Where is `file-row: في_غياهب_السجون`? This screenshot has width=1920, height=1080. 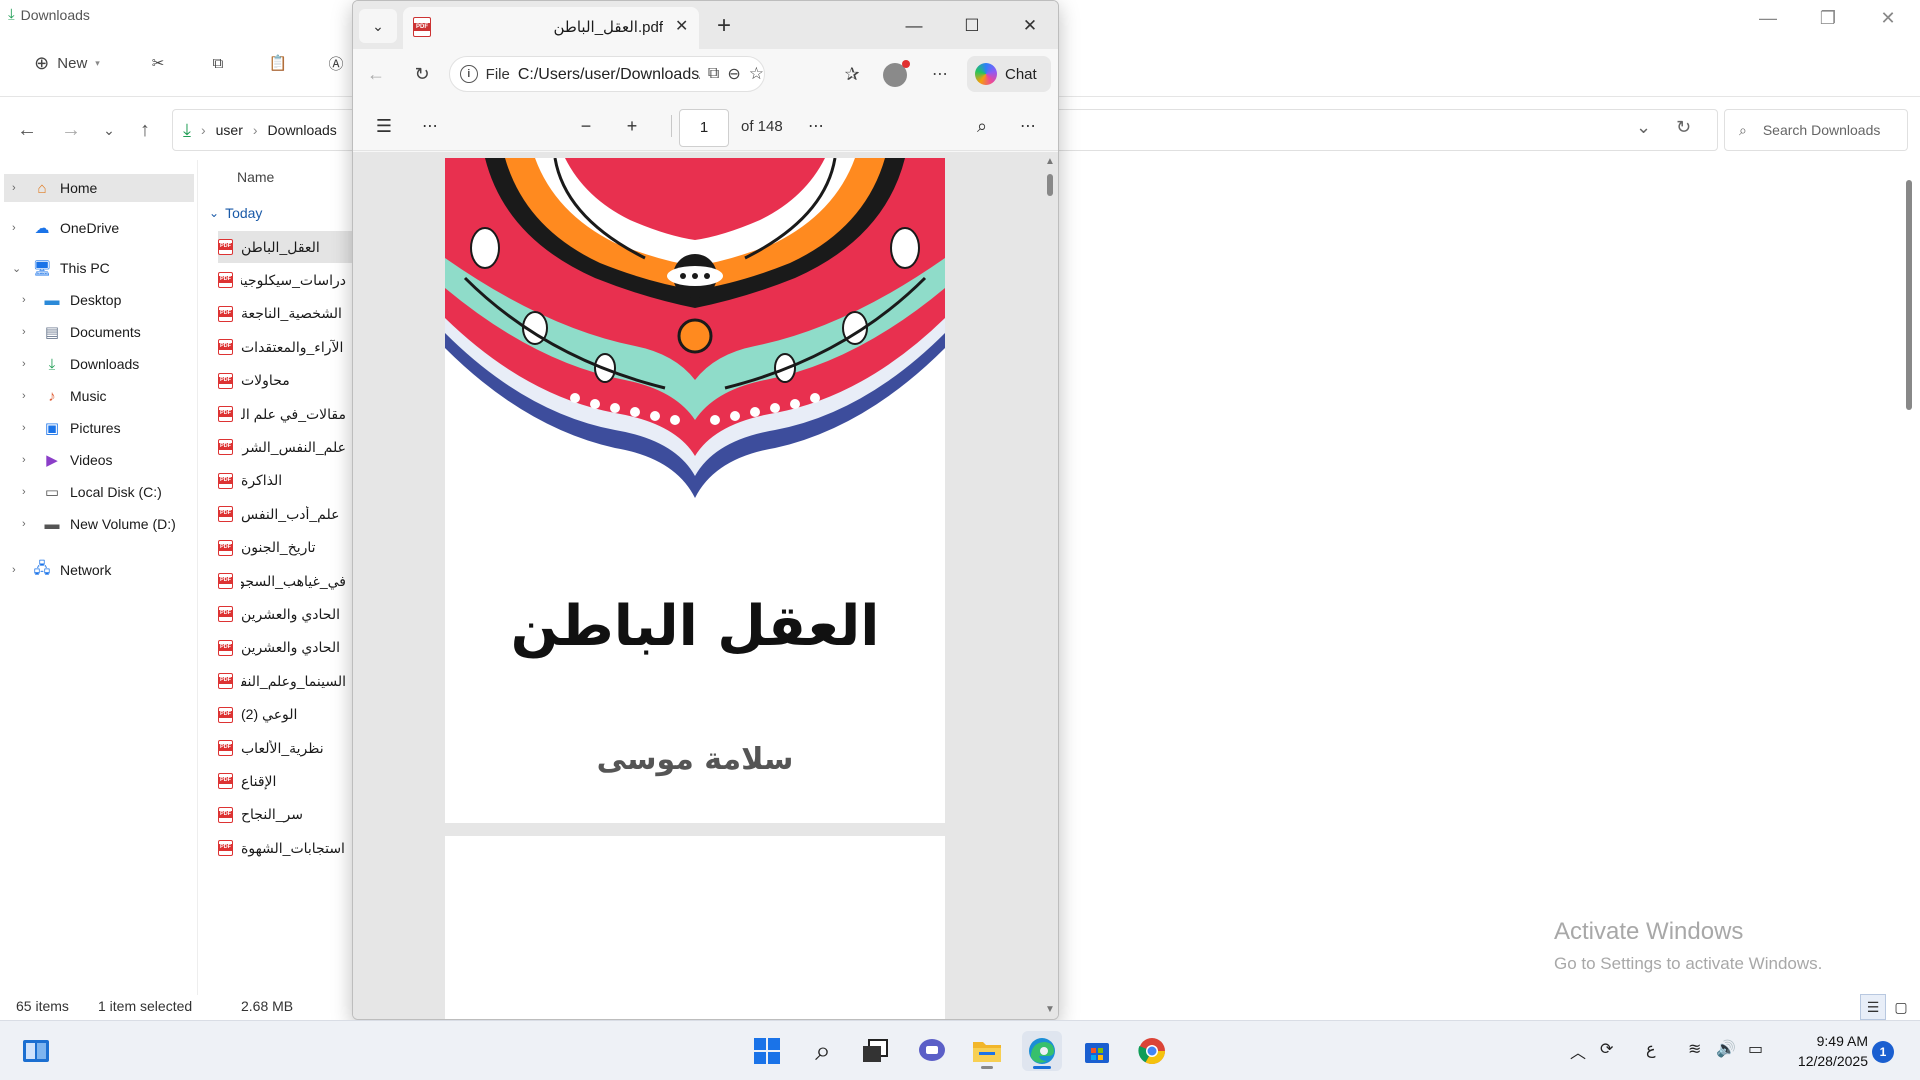
file-row: في_غياهب_السجون is located at coordinates (286, 581).